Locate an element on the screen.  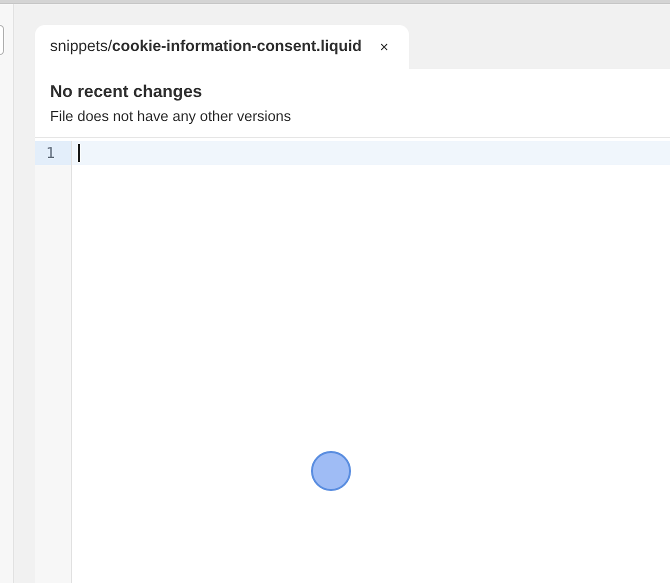
file-tab: snippets/cookie-information-consent.liquid × is located at coordinates (222, 47).